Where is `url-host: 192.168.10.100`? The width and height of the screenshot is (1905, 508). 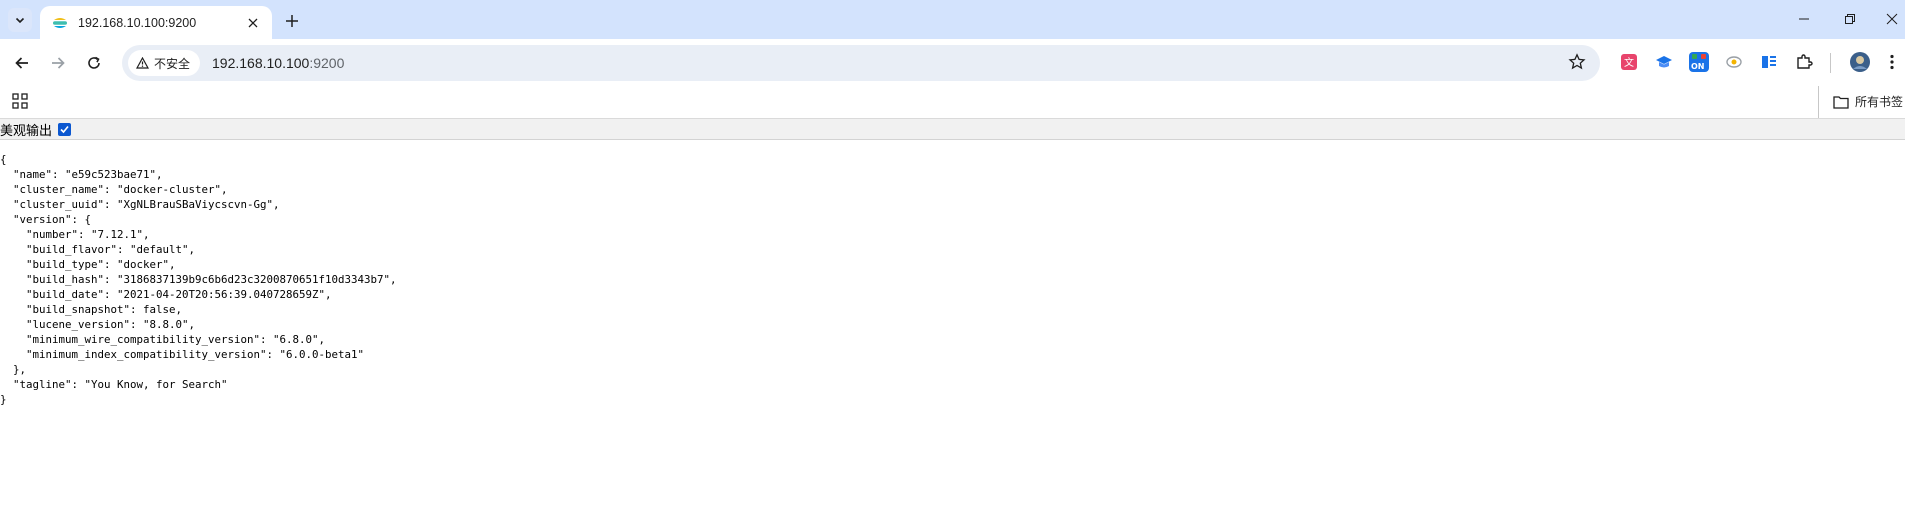
url-host: 192.168.10.100 is located at coordinates (261, 63).